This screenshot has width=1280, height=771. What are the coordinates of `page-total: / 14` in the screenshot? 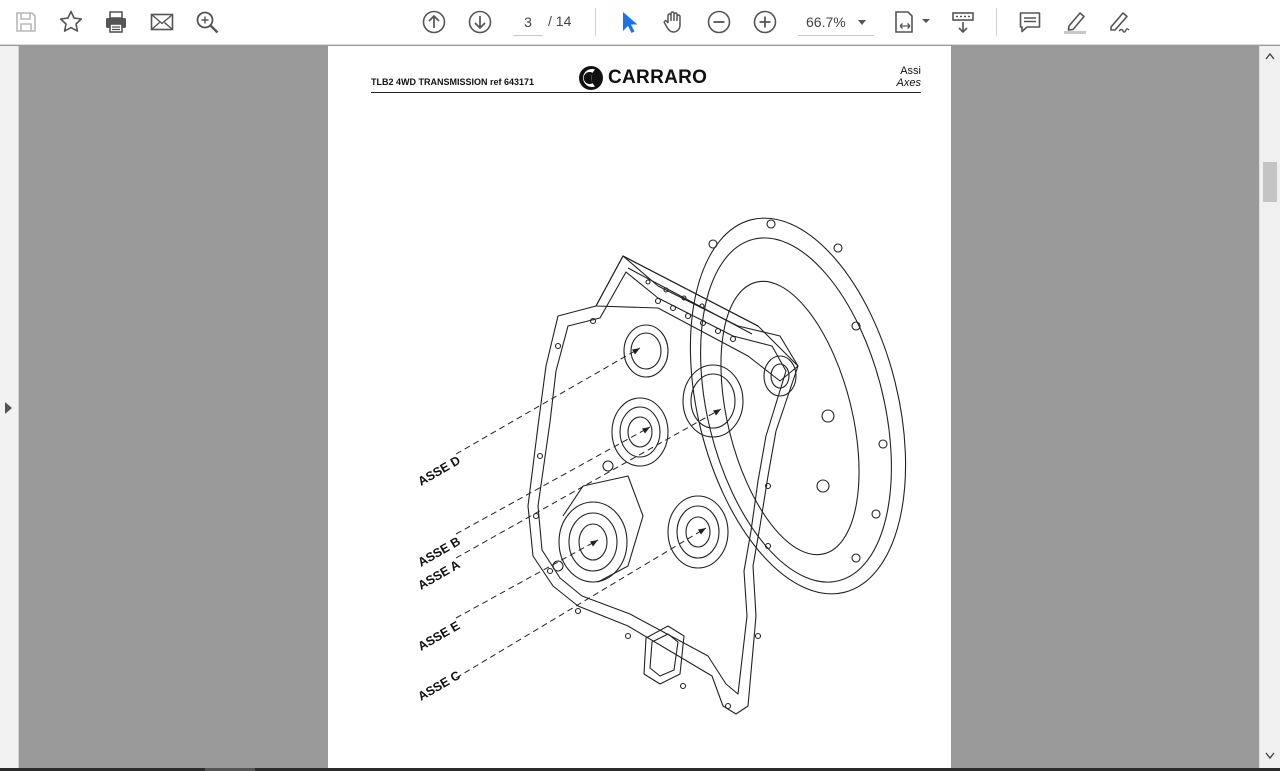 It's located at (560, 21).